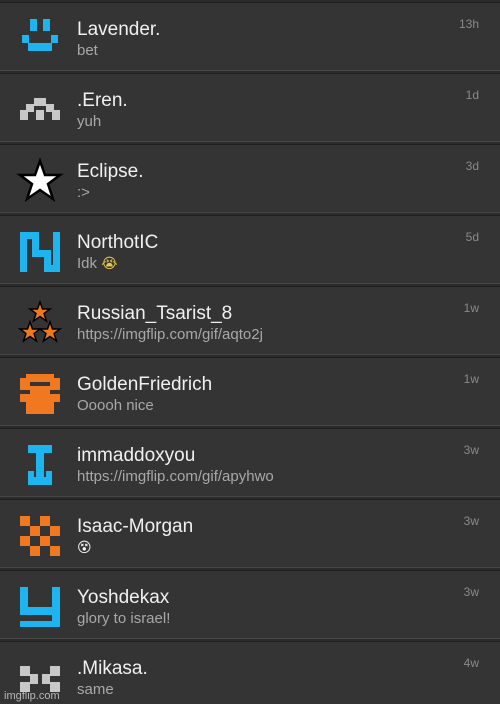  What do you see at coordinates (250, 107) in the screenshot?
I see `conversation-row: .Eren. yuh 1d` at bounding box center [250, 107].